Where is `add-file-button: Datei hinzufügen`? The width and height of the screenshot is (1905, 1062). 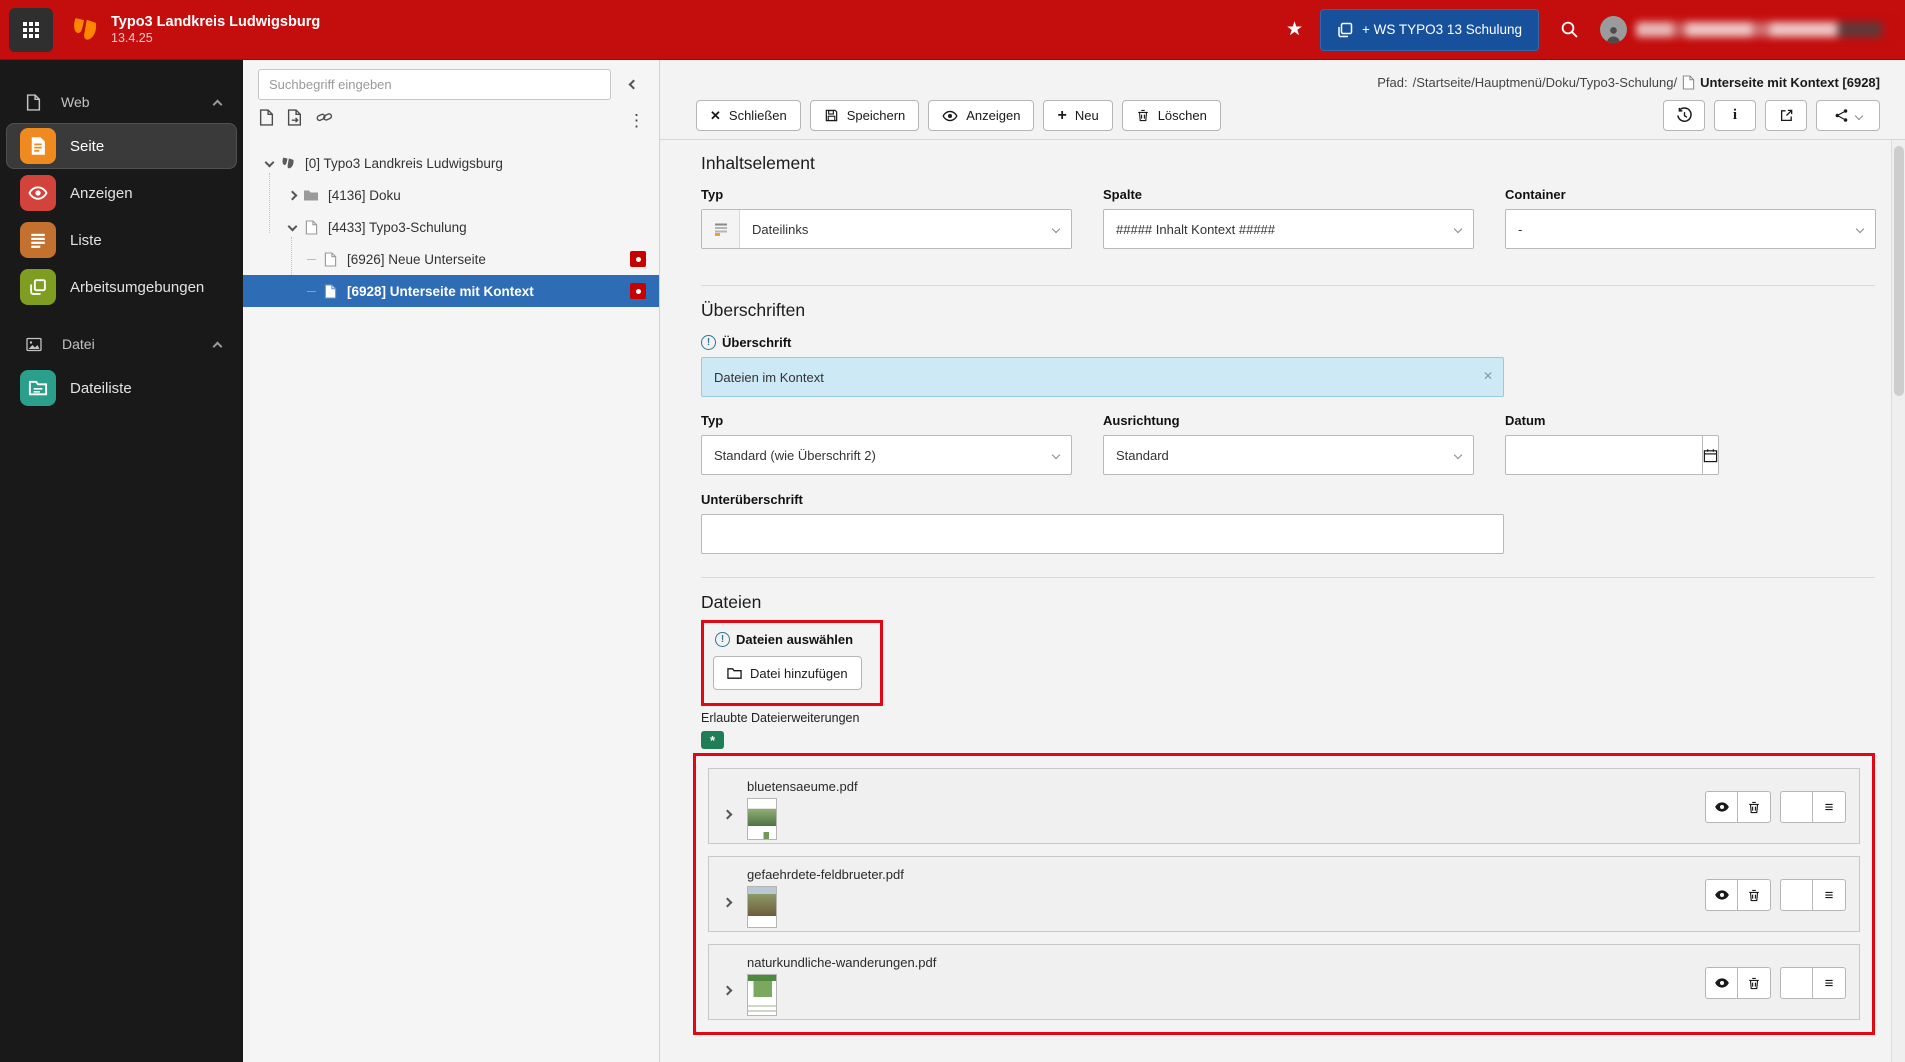
add-file-button: Datei hinzufügen is located at coordinates (787, 673).